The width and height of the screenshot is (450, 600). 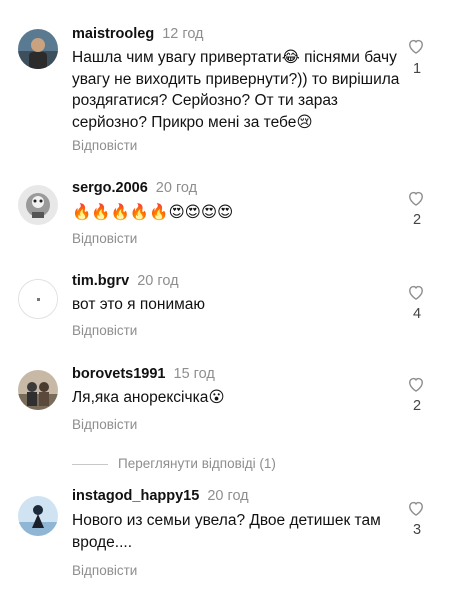 What do you see at coordinates (197, 463) in the screenshot?
I see `view-replies-label: Переглянути відповіді (1)` at bounding box center [197, 463].